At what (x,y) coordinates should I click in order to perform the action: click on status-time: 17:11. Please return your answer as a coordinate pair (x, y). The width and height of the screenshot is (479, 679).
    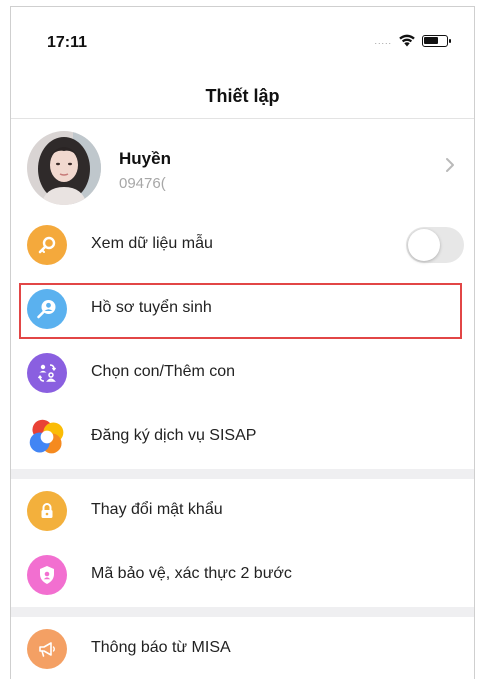
    Looking at the image, I should click on (67, 42).